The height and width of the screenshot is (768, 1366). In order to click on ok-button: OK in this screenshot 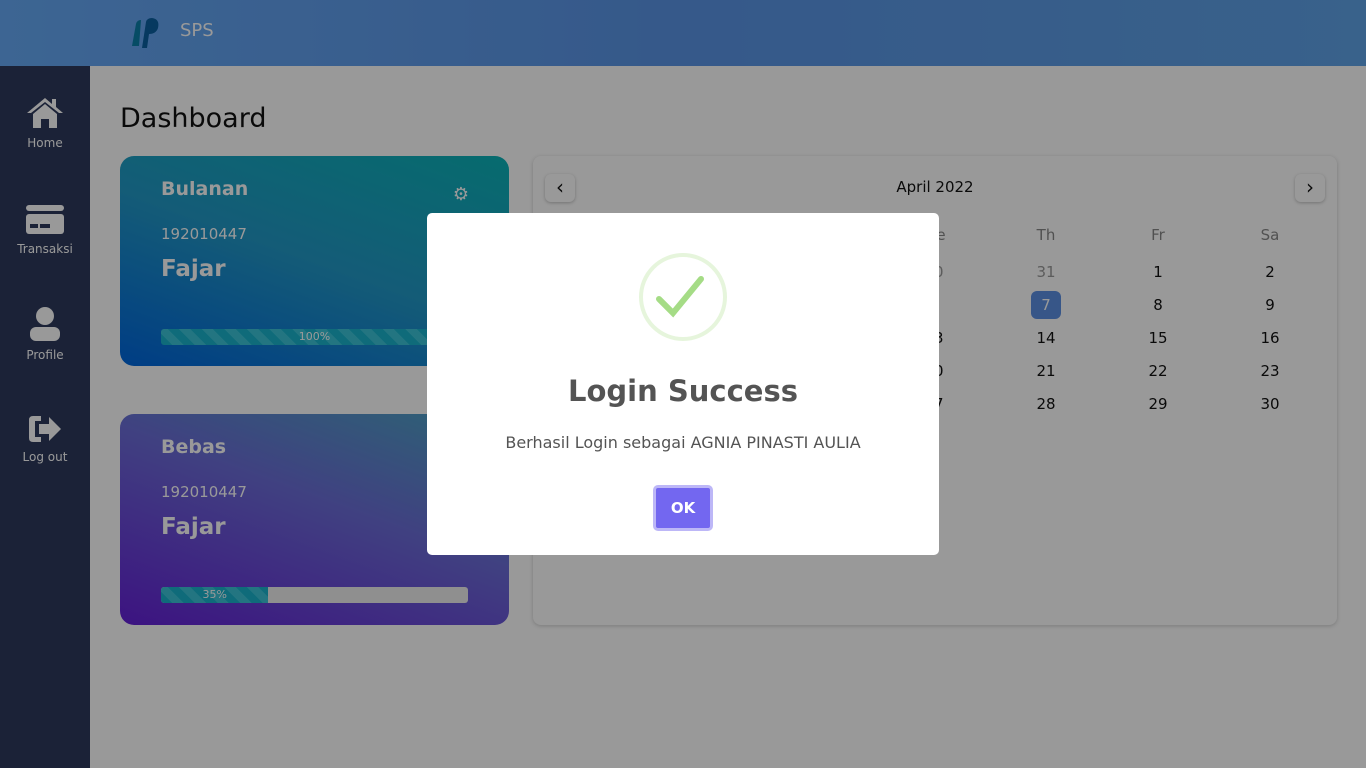, I will do `click(683, 508)`.